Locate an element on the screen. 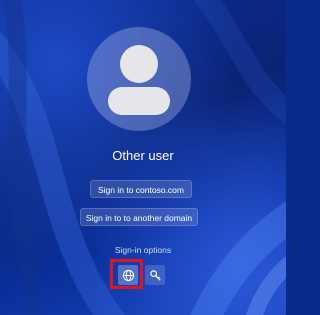  sign-in-options-label: Sign-in options is located at coordinates (143, 250).